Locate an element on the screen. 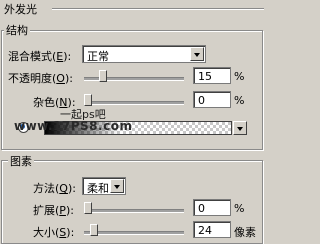 Image resolution: width=320 pixels, height=244 pixels. spread-slider-thumb is located at coordinates (88, 208).